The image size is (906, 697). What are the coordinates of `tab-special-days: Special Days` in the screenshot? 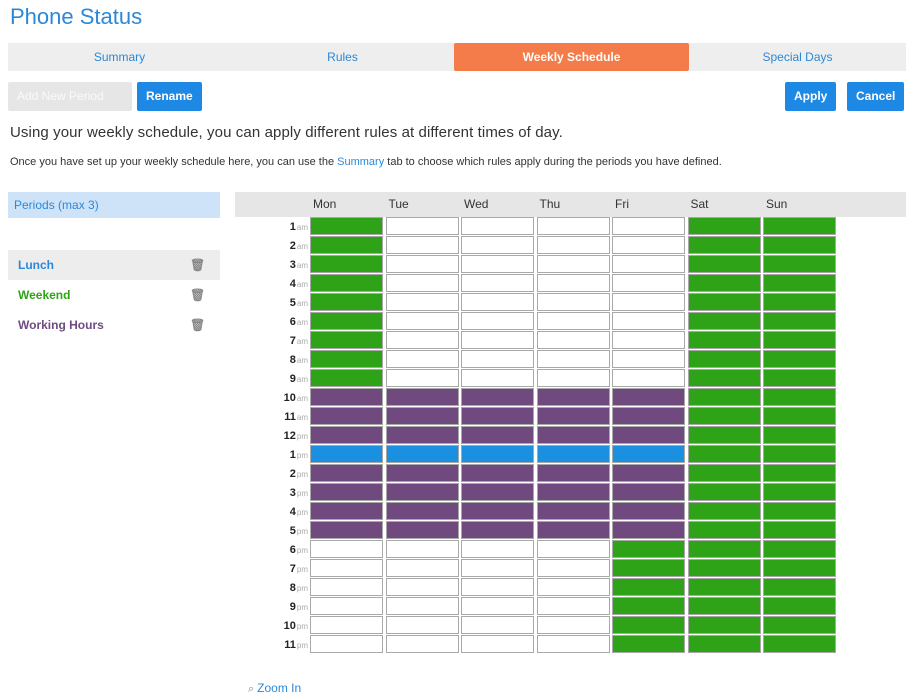 It's located at (797, 57).